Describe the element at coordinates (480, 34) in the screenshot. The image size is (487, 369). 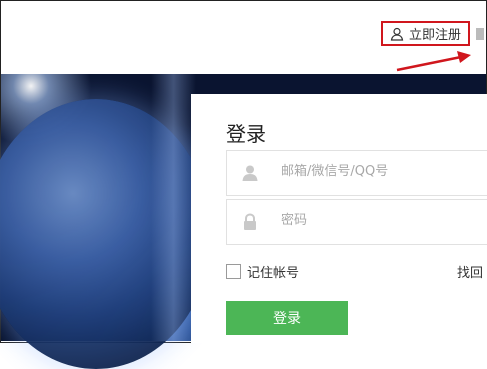
I see `header-edge-item` at that location.